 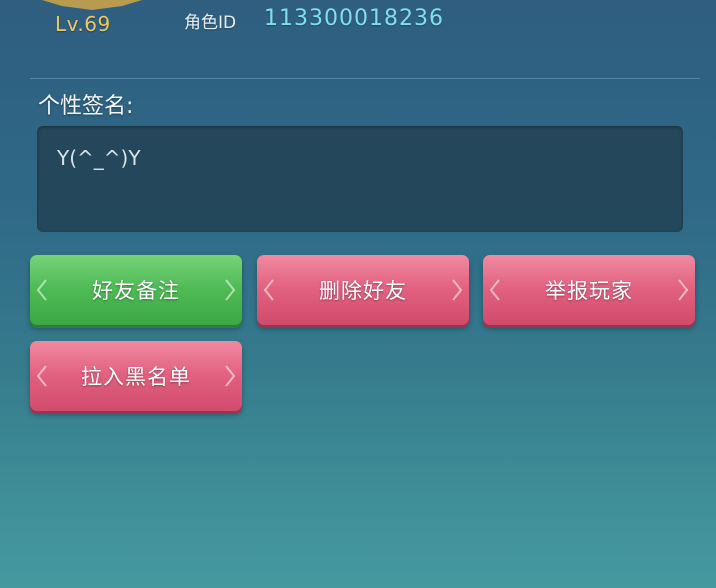 I want to click on delete-friend-button: 删除好友, so click(x=363, y=290).